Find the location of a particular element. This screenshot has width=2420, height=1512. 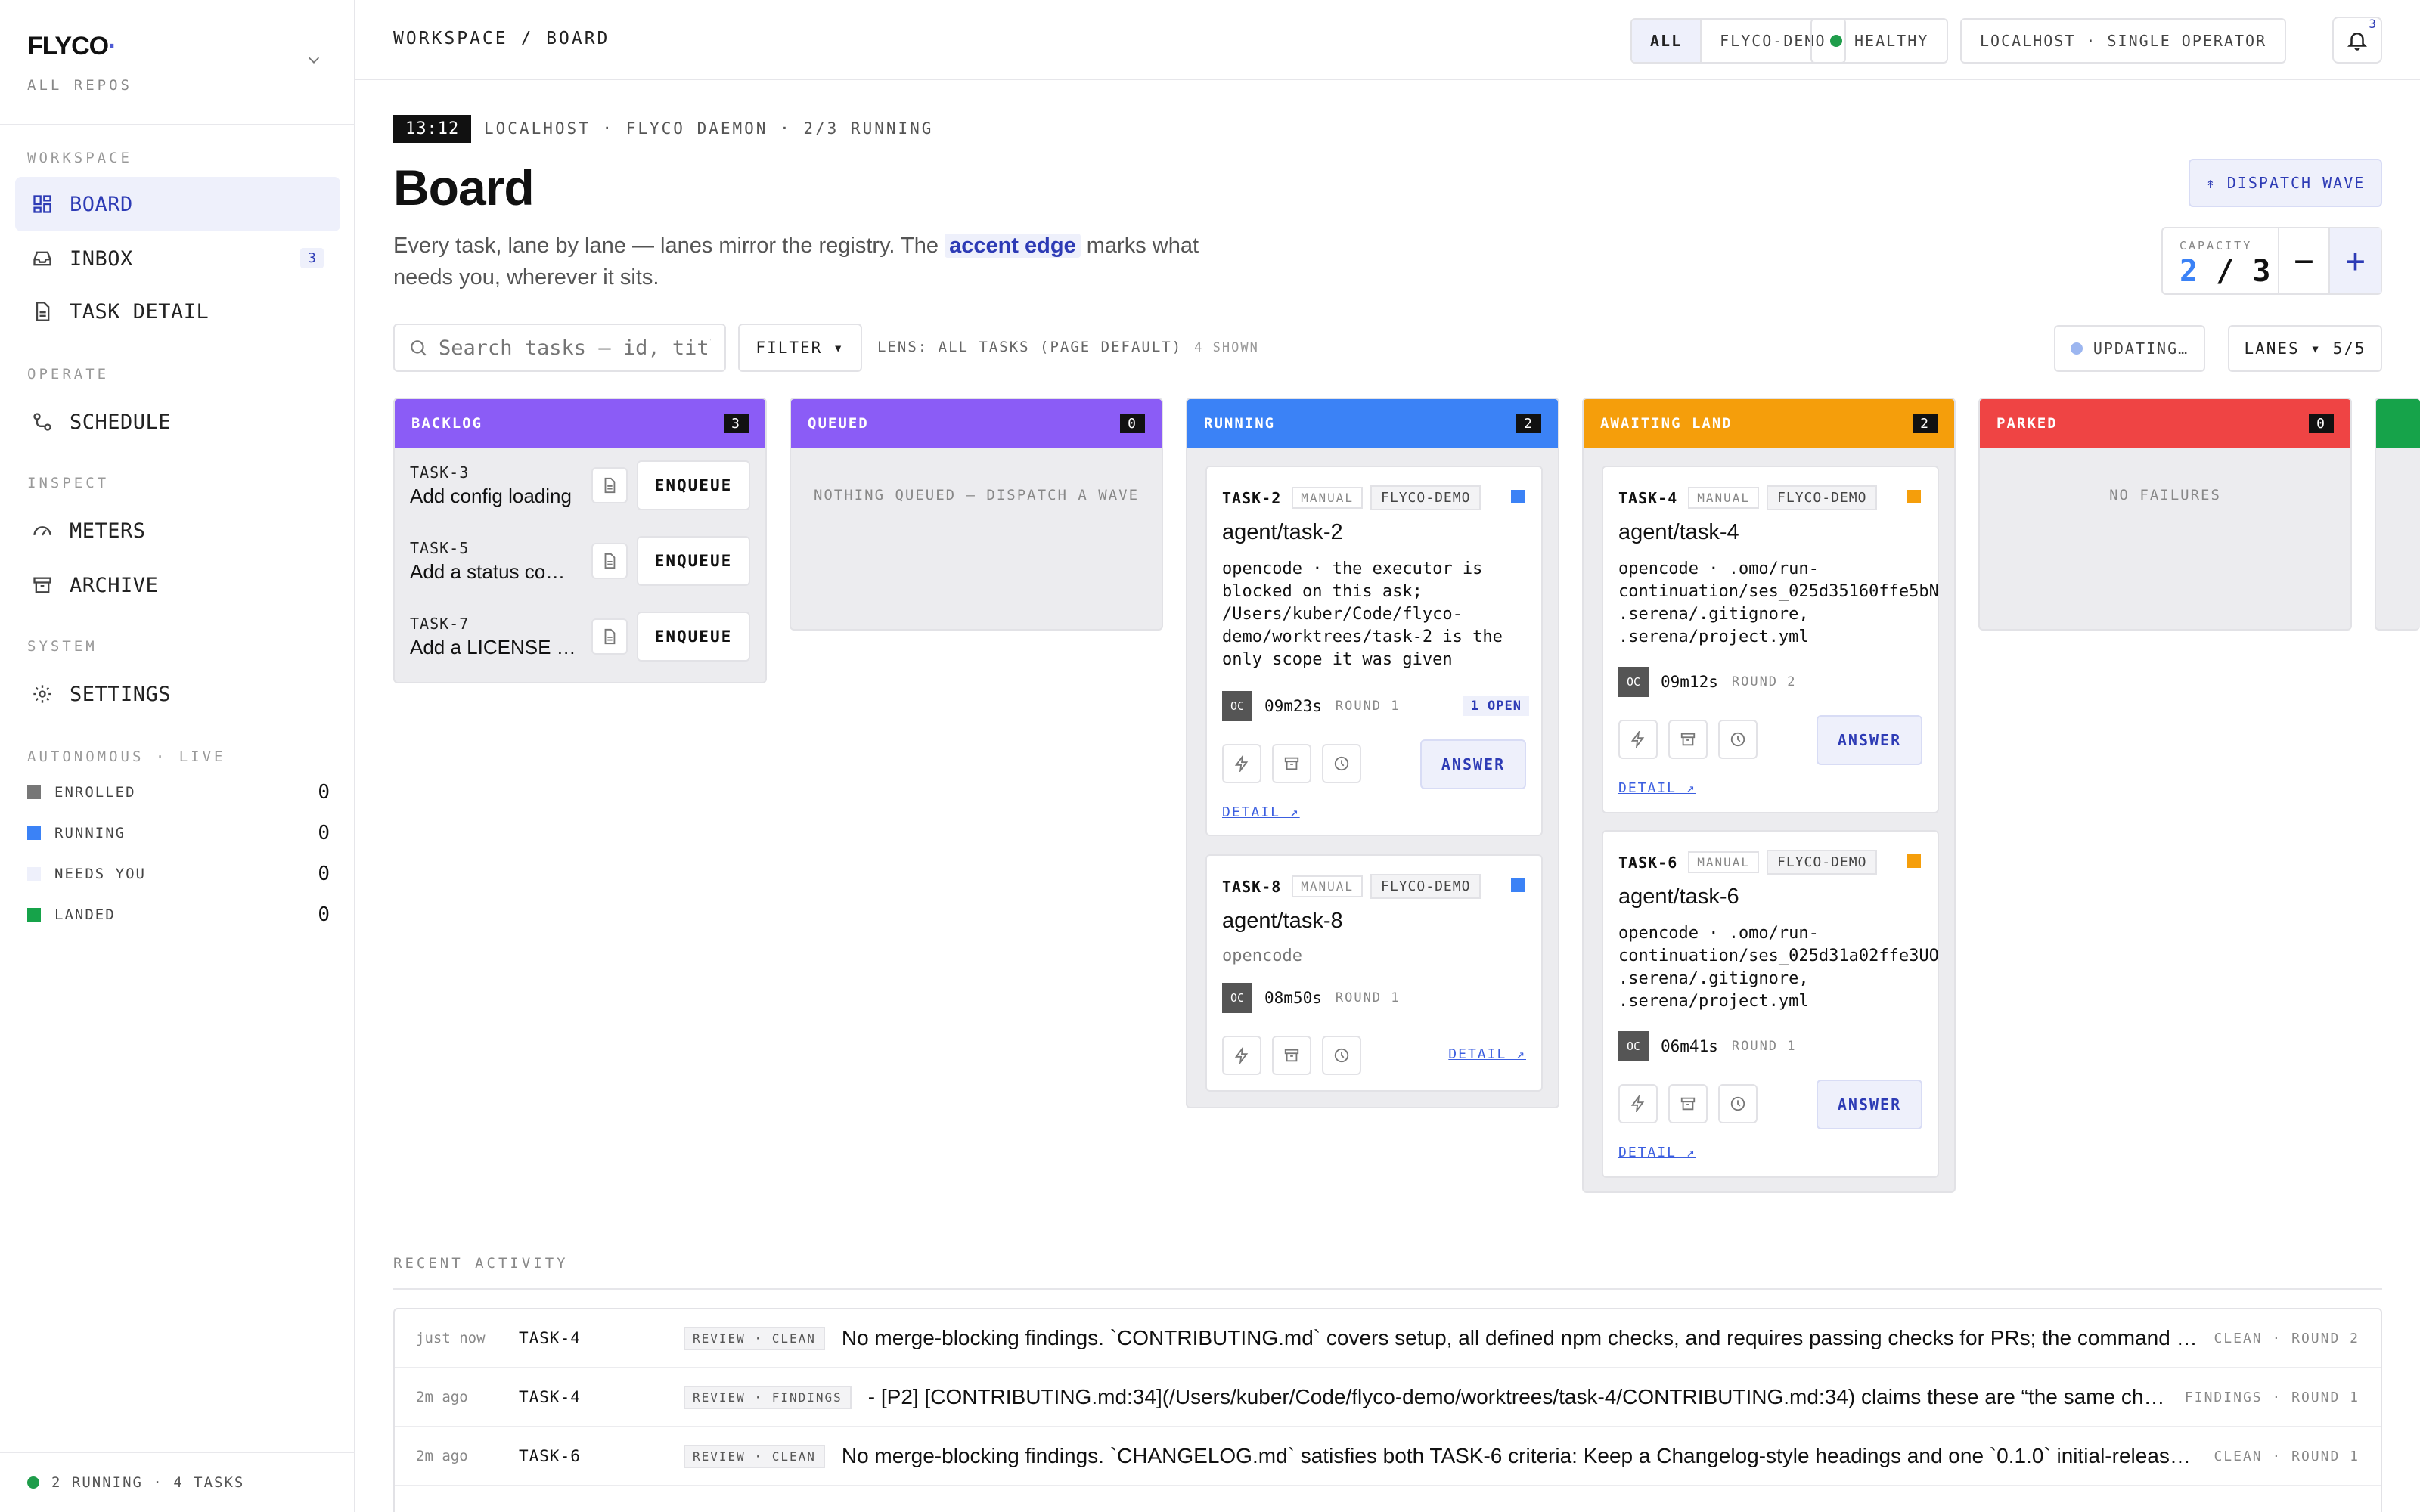

sidebar-item-meters: METERS is located at coordinates (177, 530).